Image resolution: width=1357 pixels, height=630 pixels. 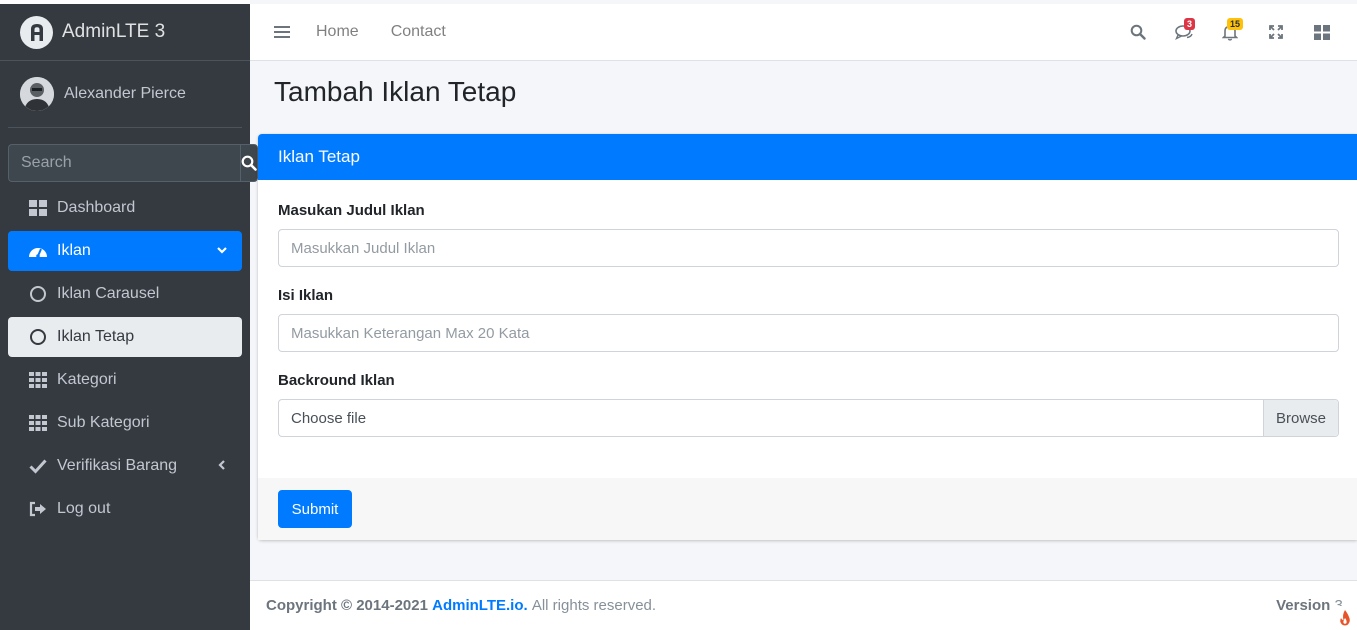 I want to click on sidebar-item-label: Iklan Tetap, so click(x=96, y=336).